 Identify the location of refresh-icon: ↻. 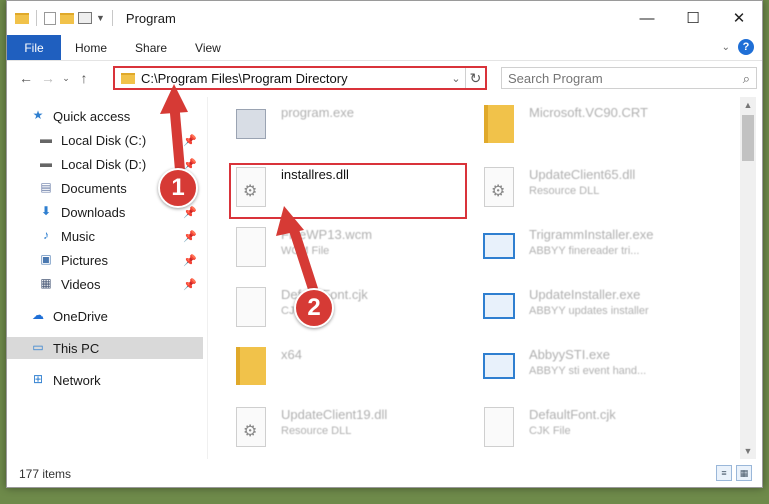
(475, 78).